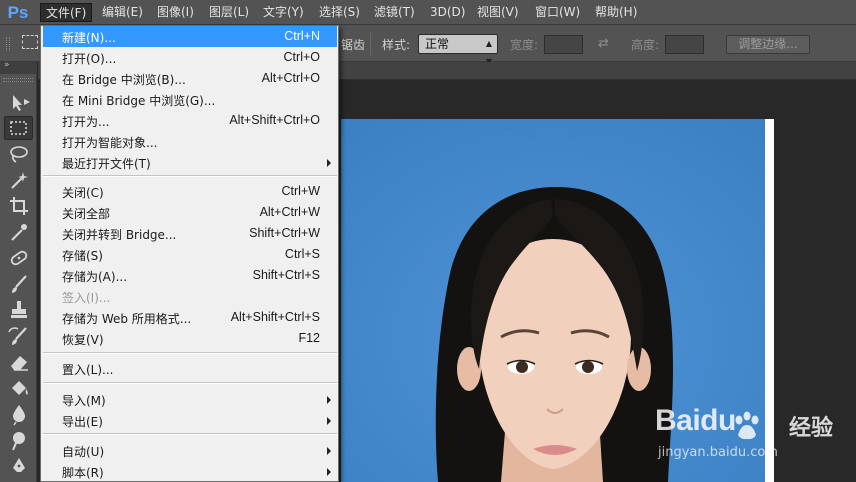 The image size is (856, 482). I want to click on collapse-panel-icon: », so click(7, 65).